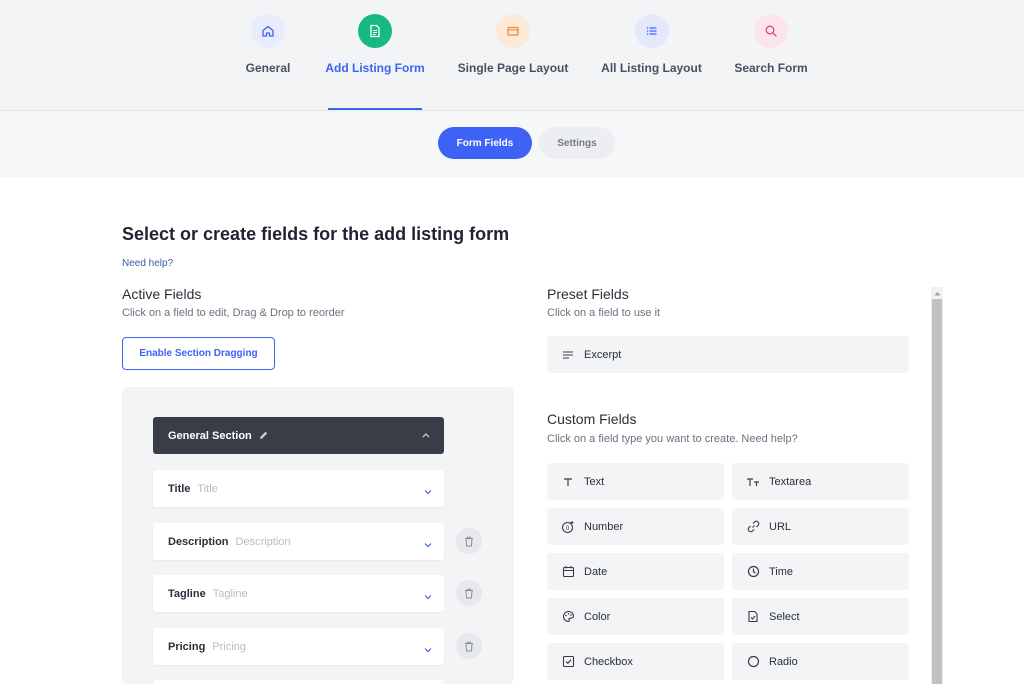  What do you see at coordinates (753, 482) in the screenshot?
I see `textarea-icon` at bounding box center [753, 482].